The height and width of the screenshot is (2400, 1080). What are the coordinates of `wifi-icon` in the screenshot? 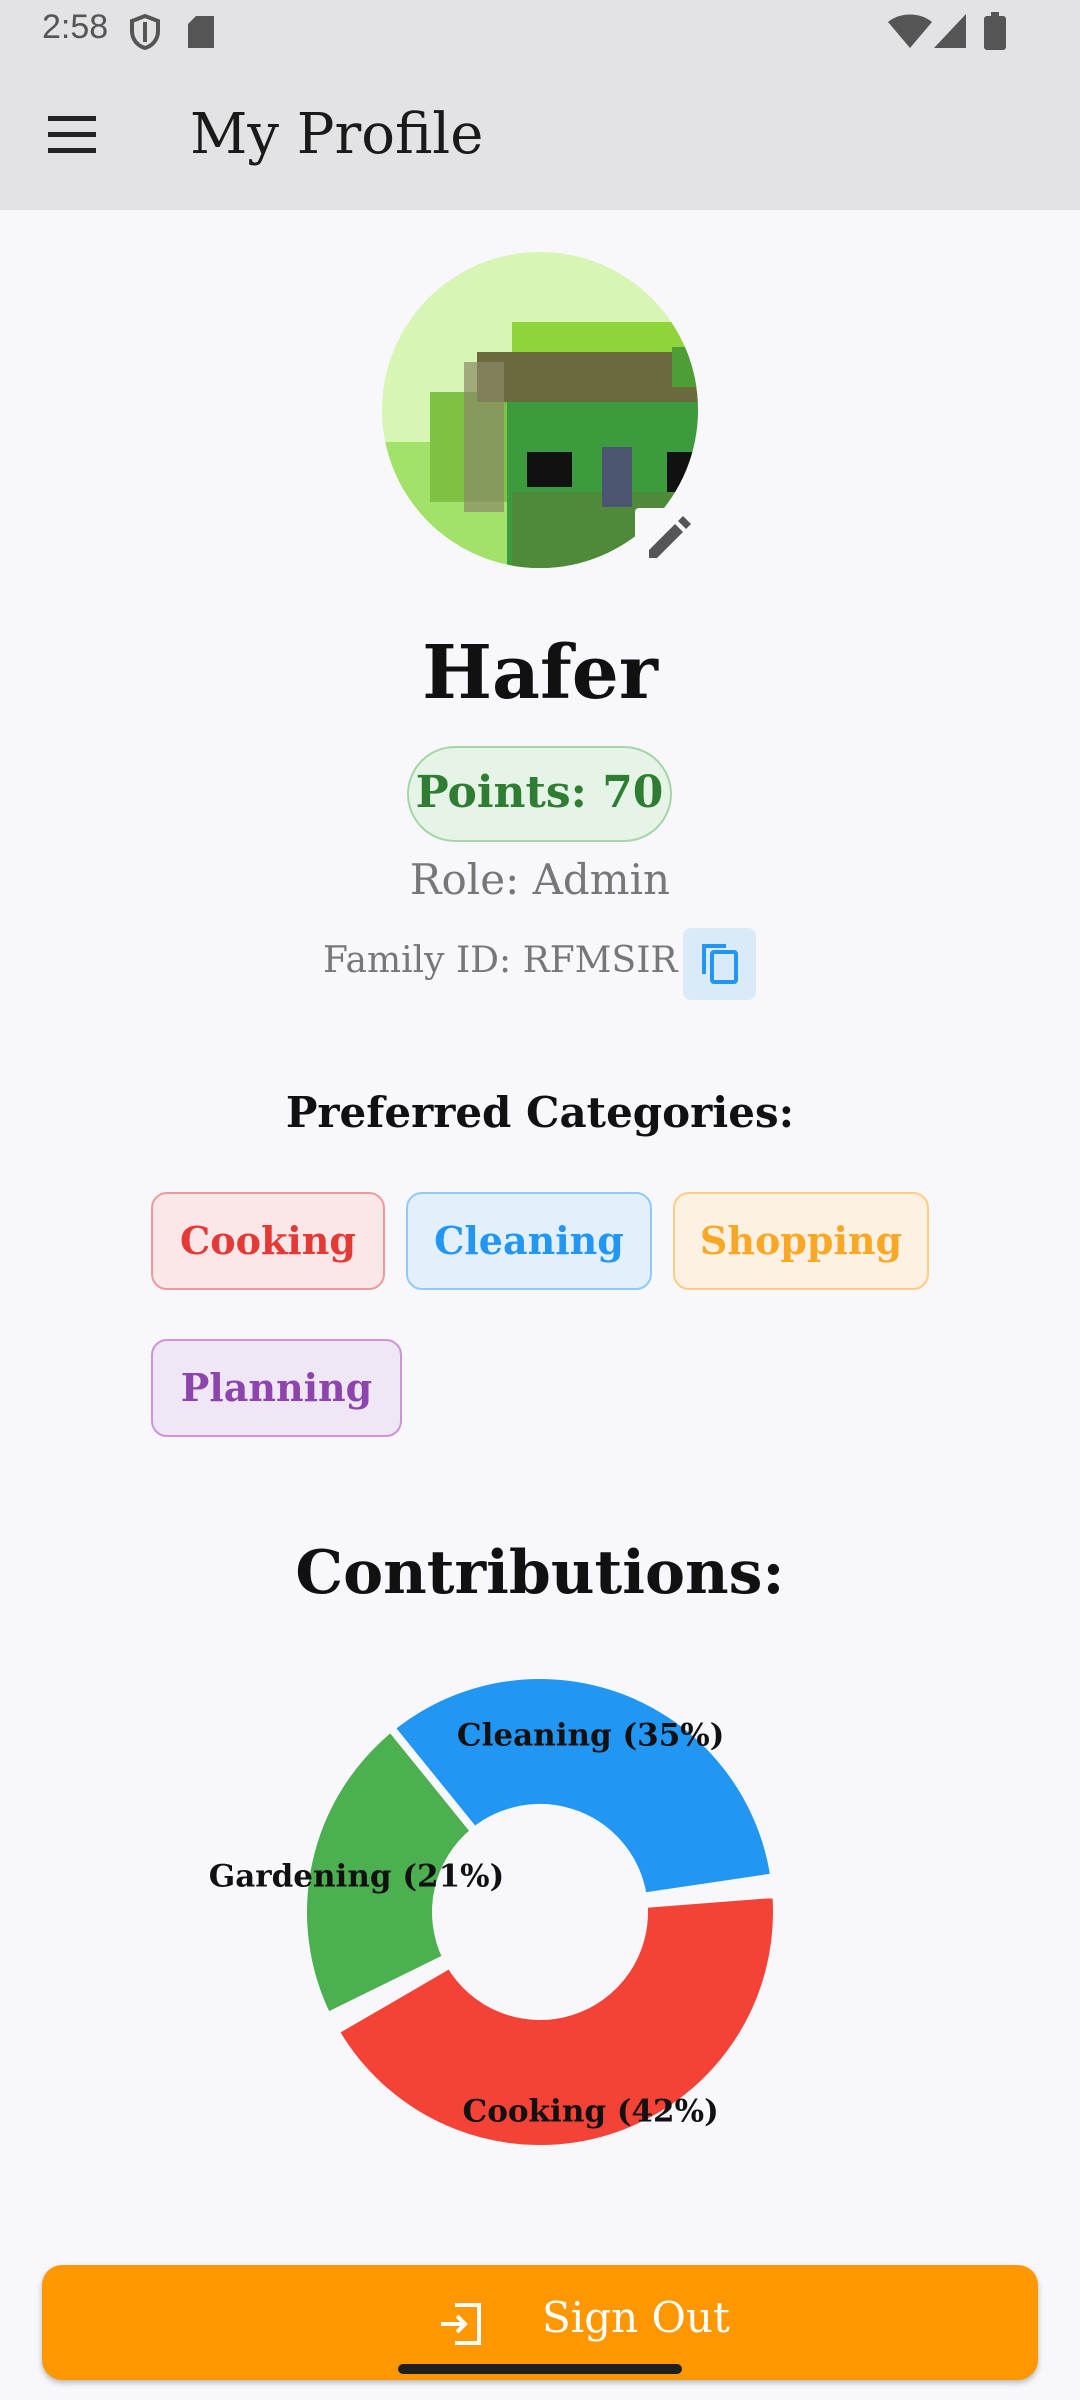 It's located at (910, 31).